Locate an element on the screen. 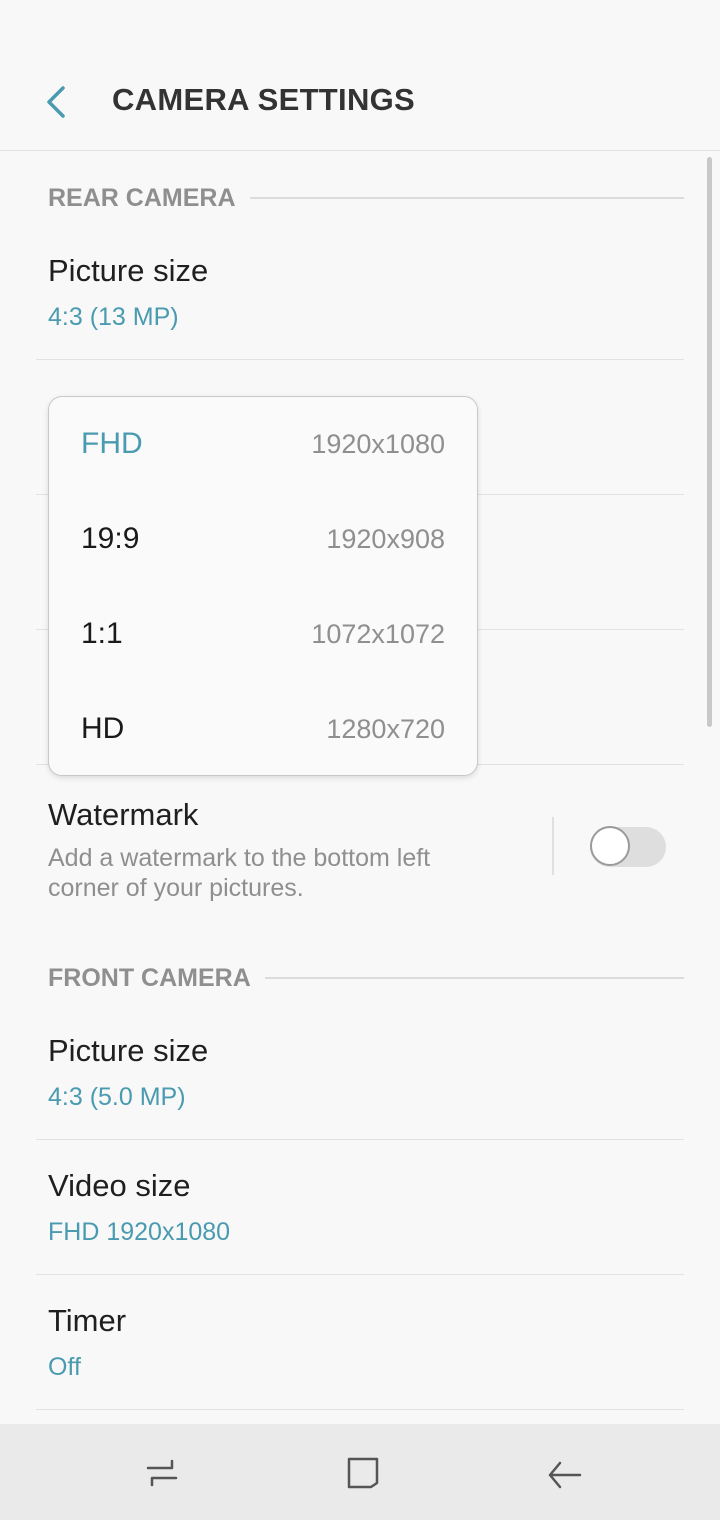 This screenshot has width=720, height=1520. option-label: 19:9 is located at coordinates (110, 538).